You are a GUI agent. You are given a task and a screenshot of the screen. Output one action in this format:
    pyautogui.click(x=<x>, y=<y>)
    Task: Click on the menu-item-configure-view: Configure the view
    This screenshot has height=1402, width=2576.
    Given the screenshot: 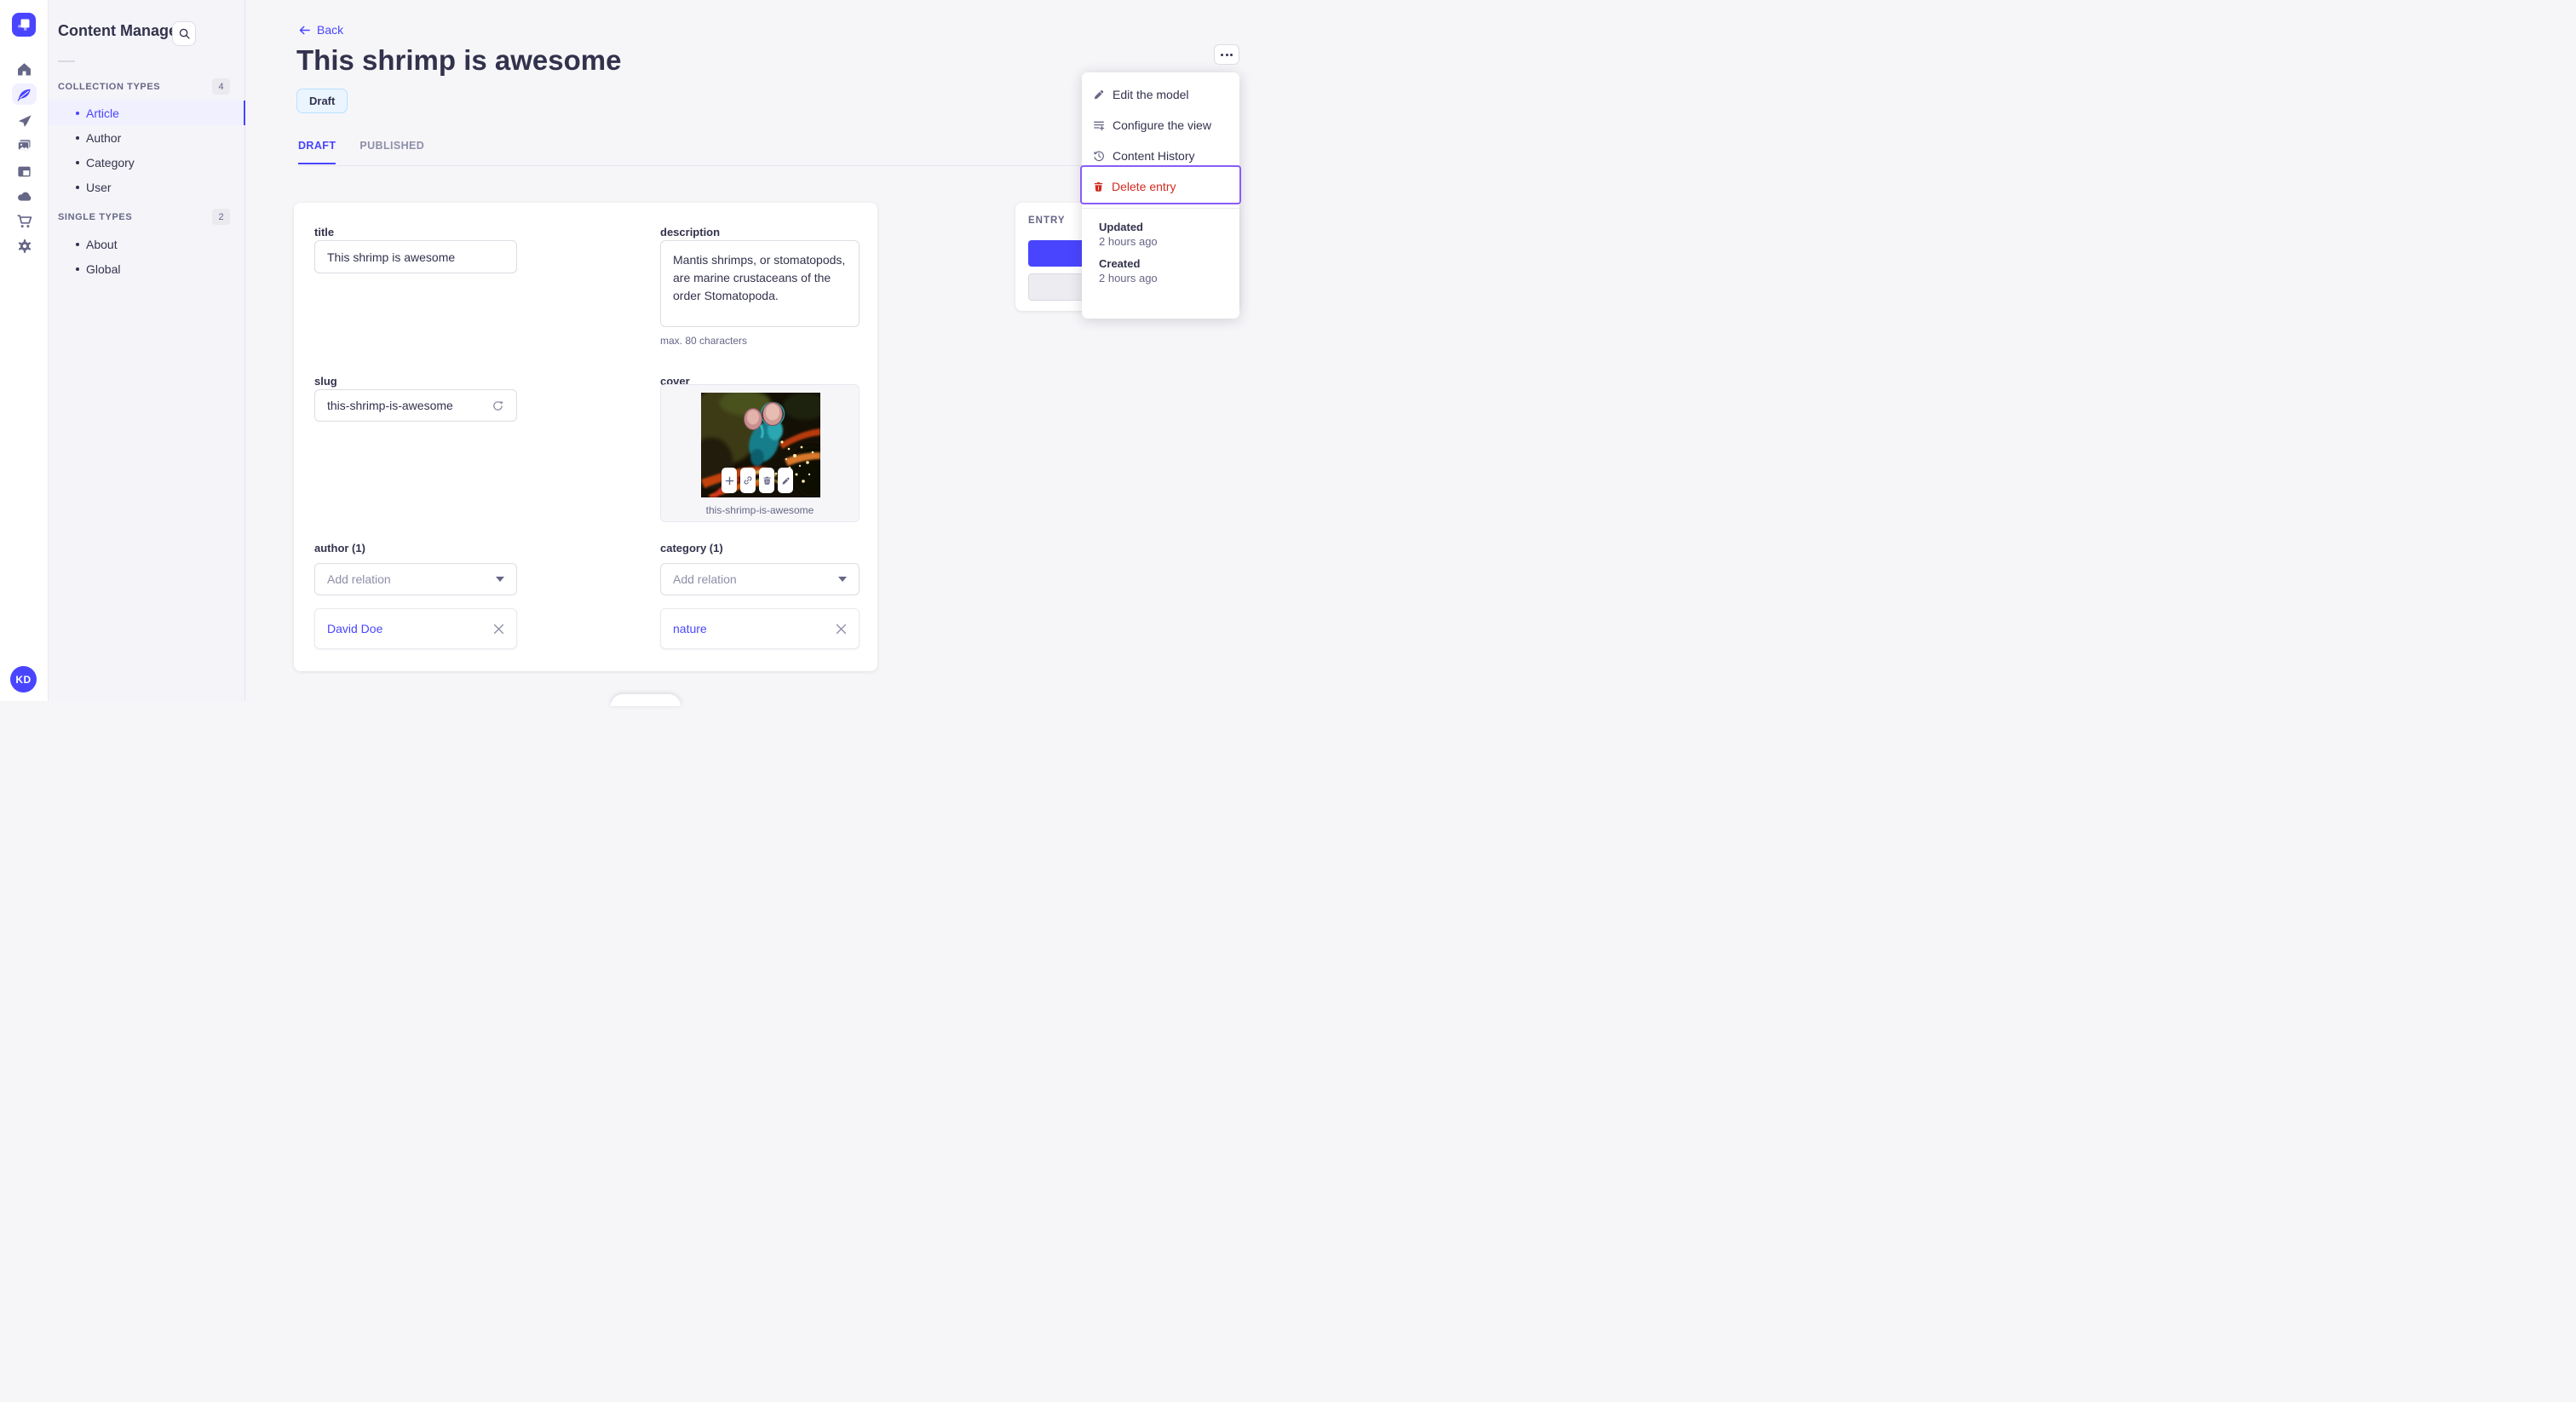 What is the action you would take?
    pyautogui.click(x=1160, y=125)
    